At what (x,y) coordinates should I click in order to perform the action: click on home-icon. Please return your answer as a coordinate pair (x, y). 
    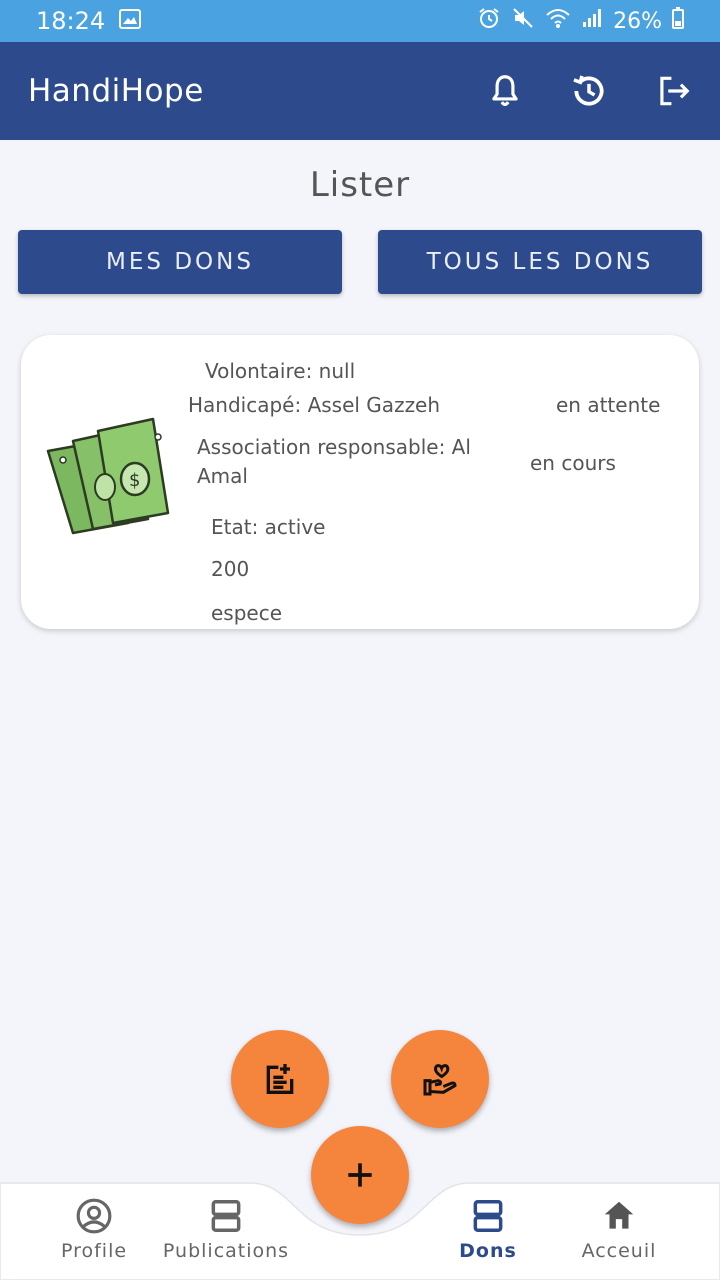
    Looking at the image, I should click on (619, 1215).